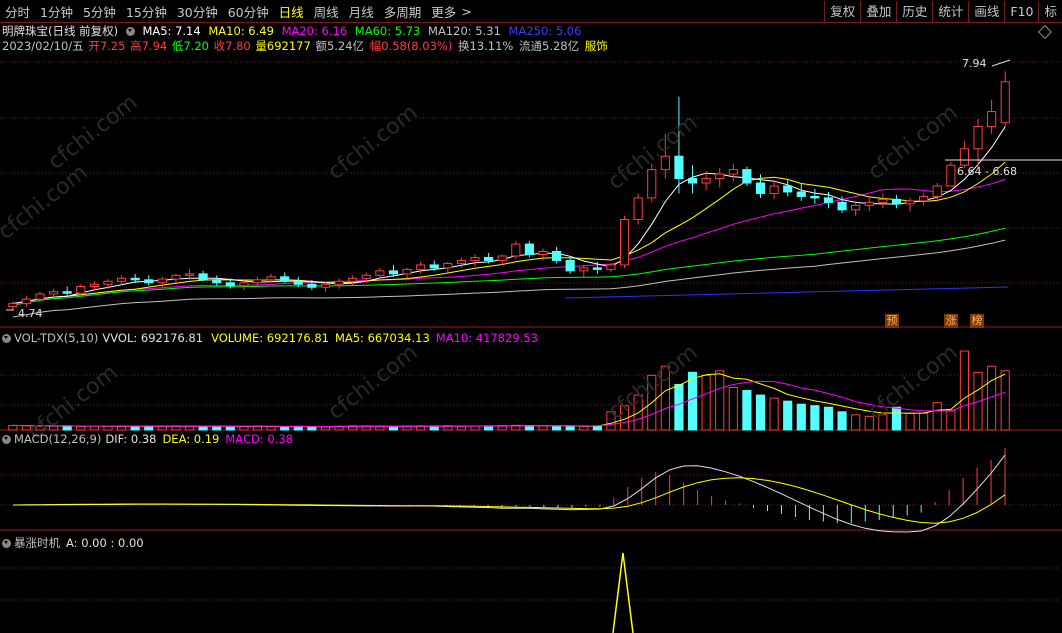  I want to click on dif-value: DIF: 0.38, so click(131, 439).